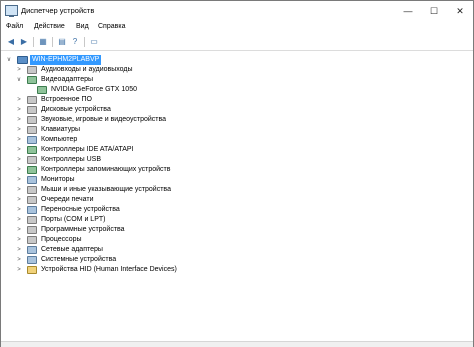 This screenshot has width=474, height=347. What do you see at coordinates (94, 42) in the screenshot?
I see `scan-hardware-icon: ▭` at bounding box center [94, 42].